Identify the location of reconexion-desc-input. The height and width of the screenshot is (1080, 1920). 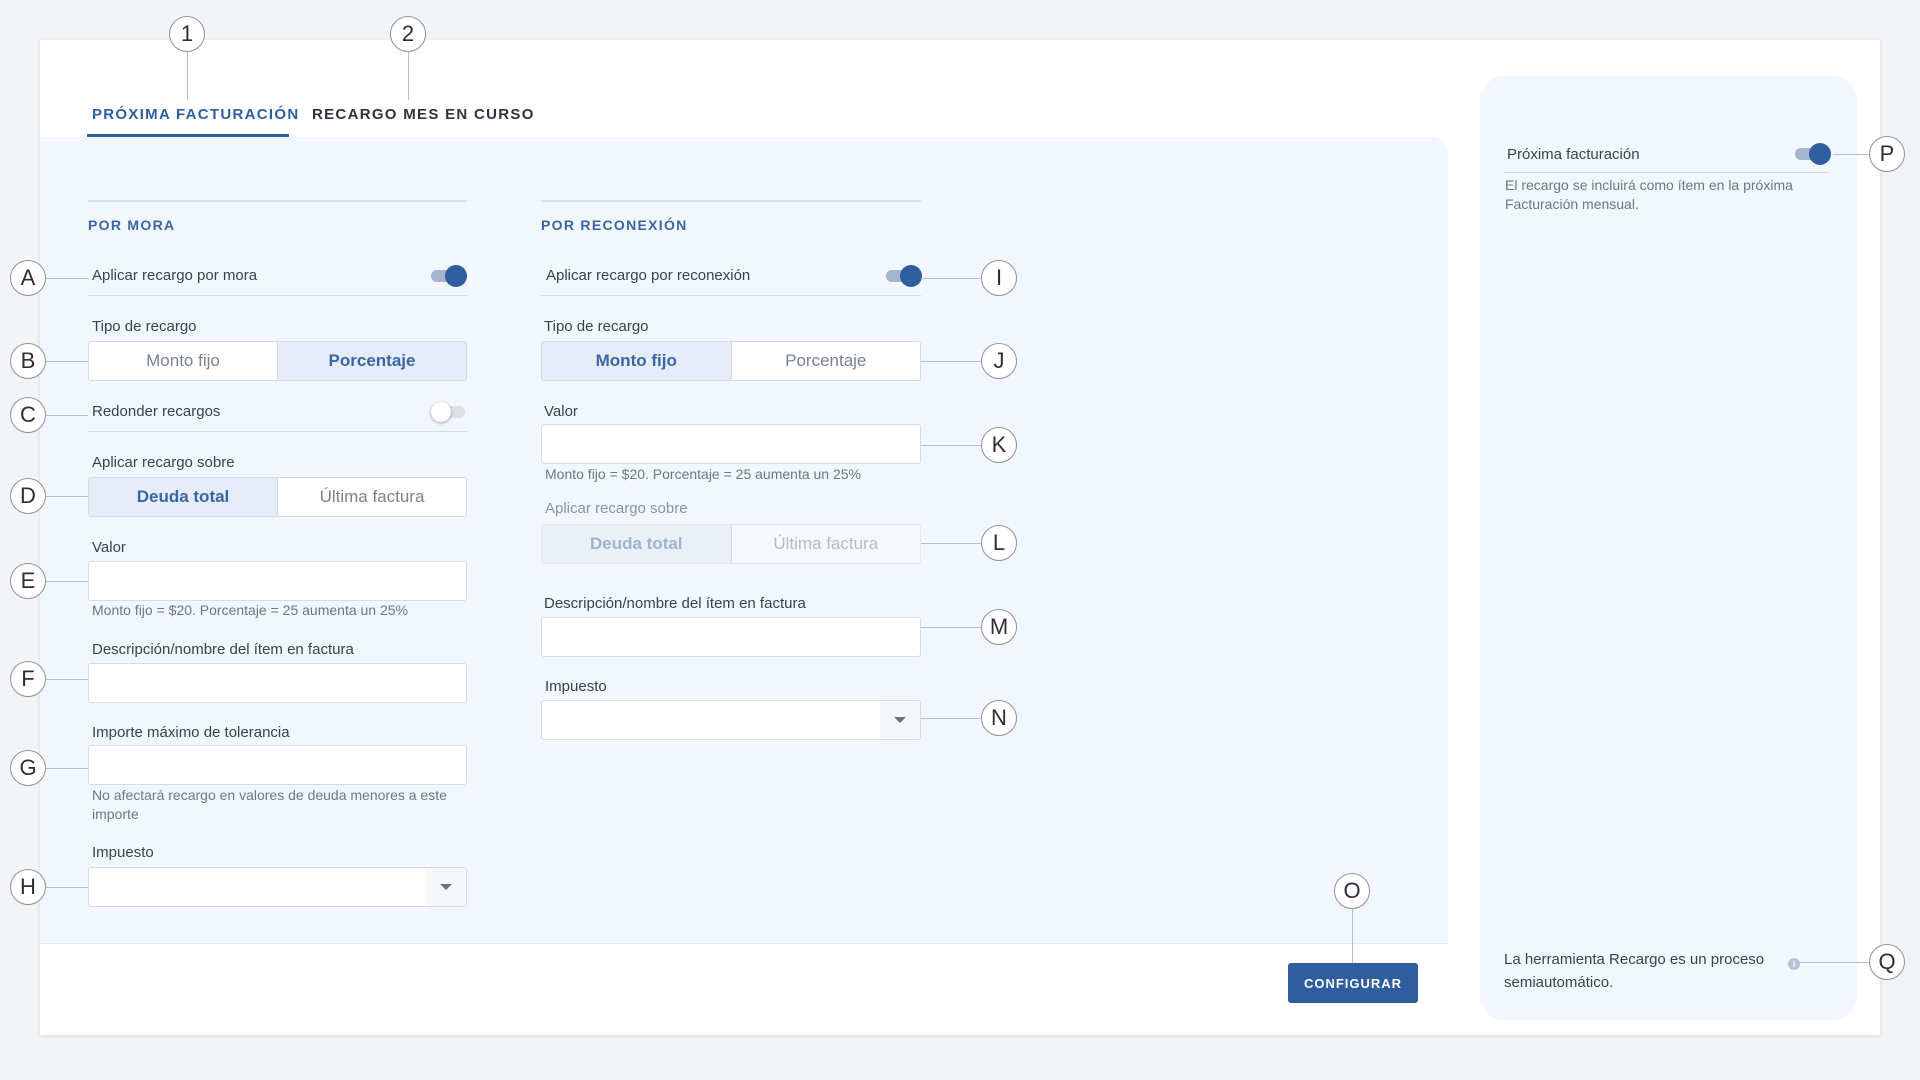
(731, 637).